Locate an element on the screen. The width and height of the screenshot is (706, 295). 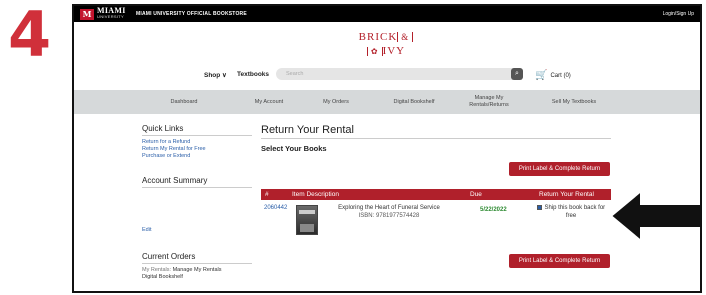
ship-back-label: Ship this book back for free is located at coordinates (575, 212).